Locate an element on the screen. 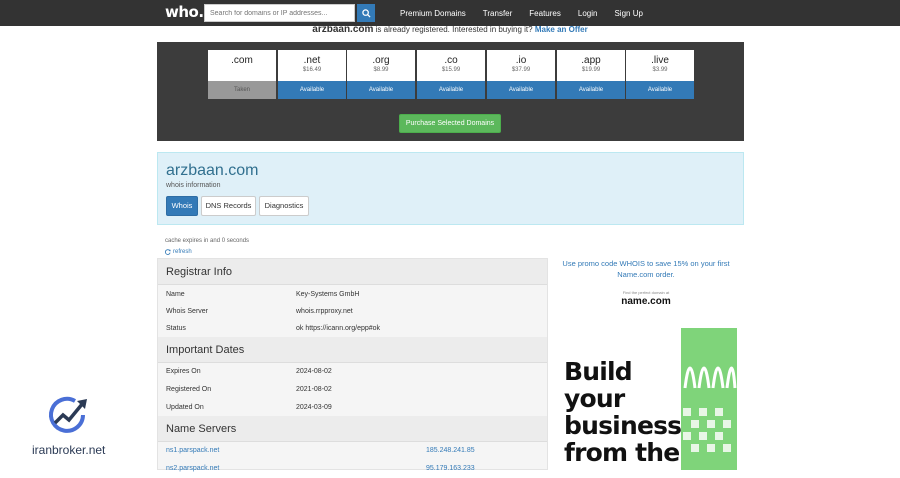  tld-name: .app is located at coordinates (591, 60).